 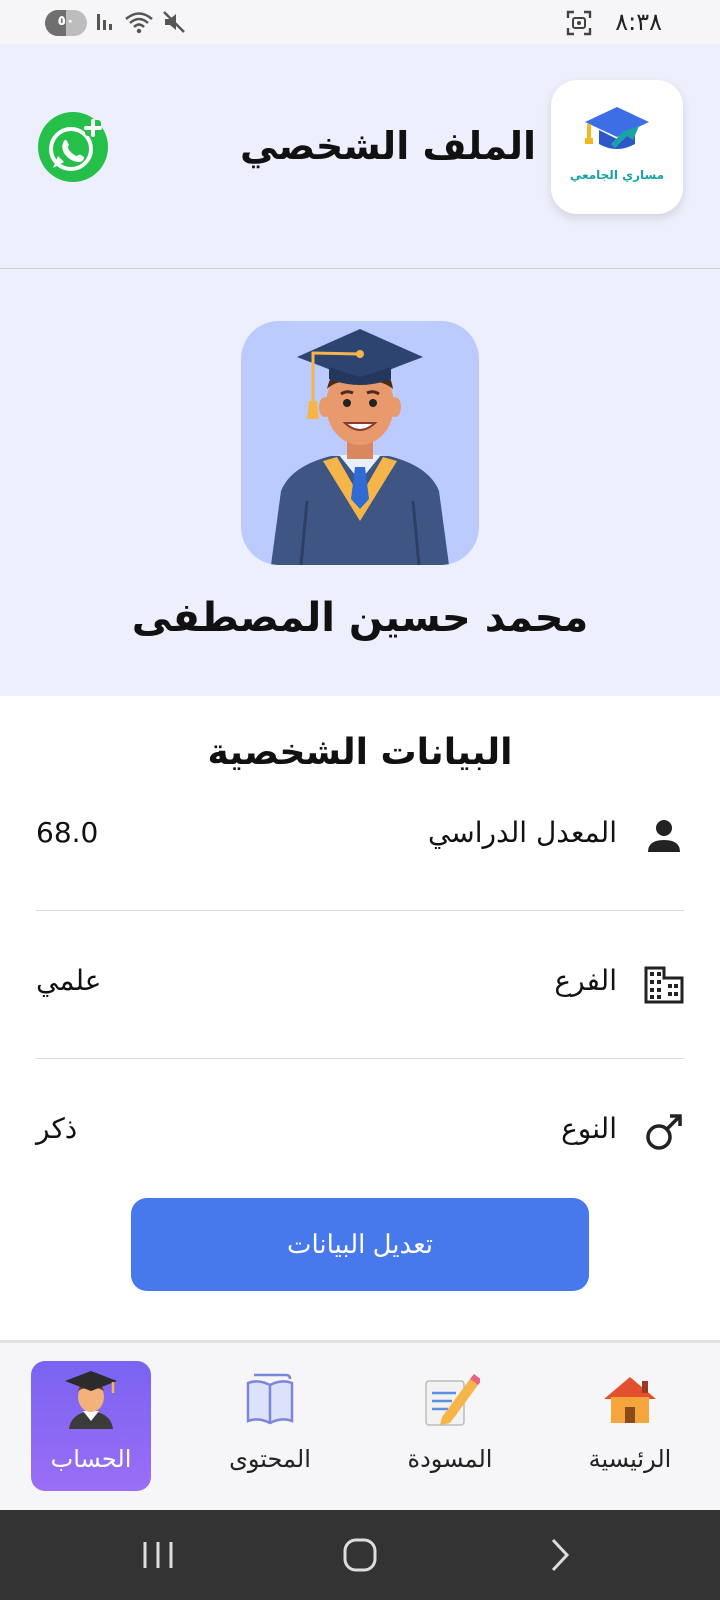 I want to click on info-value: علمي, so click(x=69, y=980).